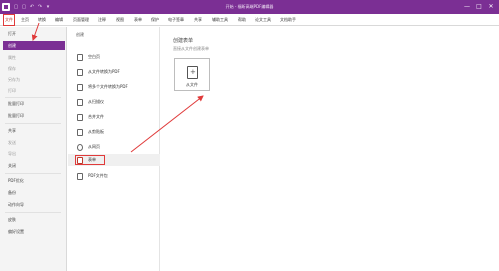 The width and height of the screenshot is (499, 271). I want to click on arrow-to-create, so click(35, 31).